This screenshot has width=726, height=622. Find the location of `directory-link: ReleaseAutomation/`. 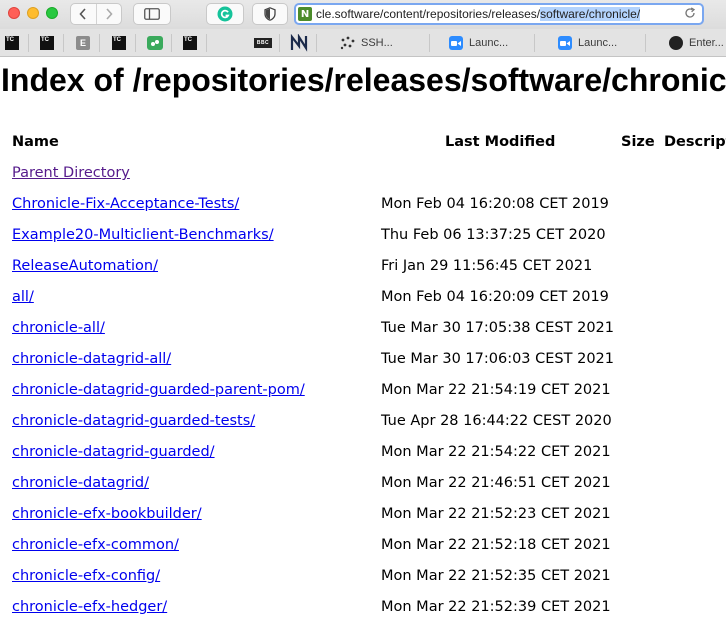

directory-link: ReleaseAutomation/ is located at coordinates (85, 266).